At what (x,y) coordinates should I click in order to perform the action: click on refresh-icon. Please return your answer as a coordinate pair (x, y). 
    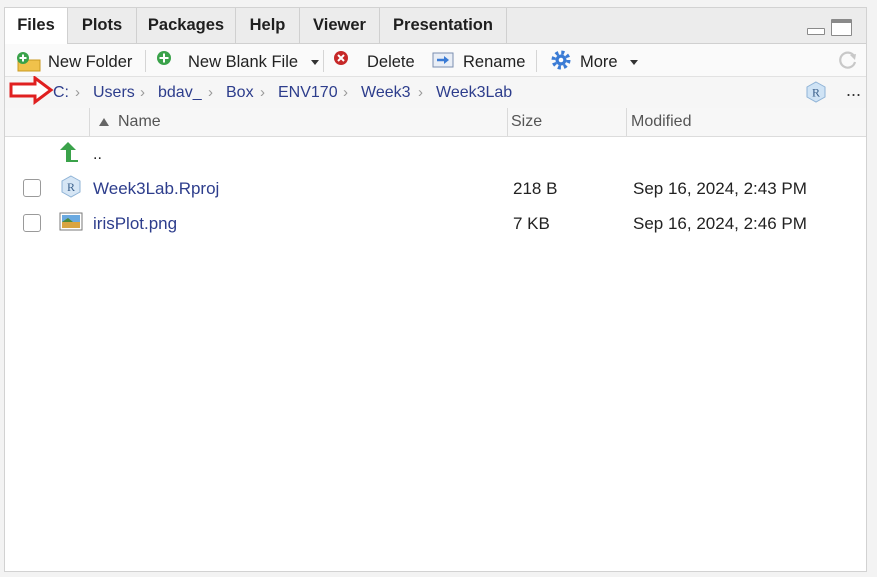
    Looking at the image, I should click on (848, 60).